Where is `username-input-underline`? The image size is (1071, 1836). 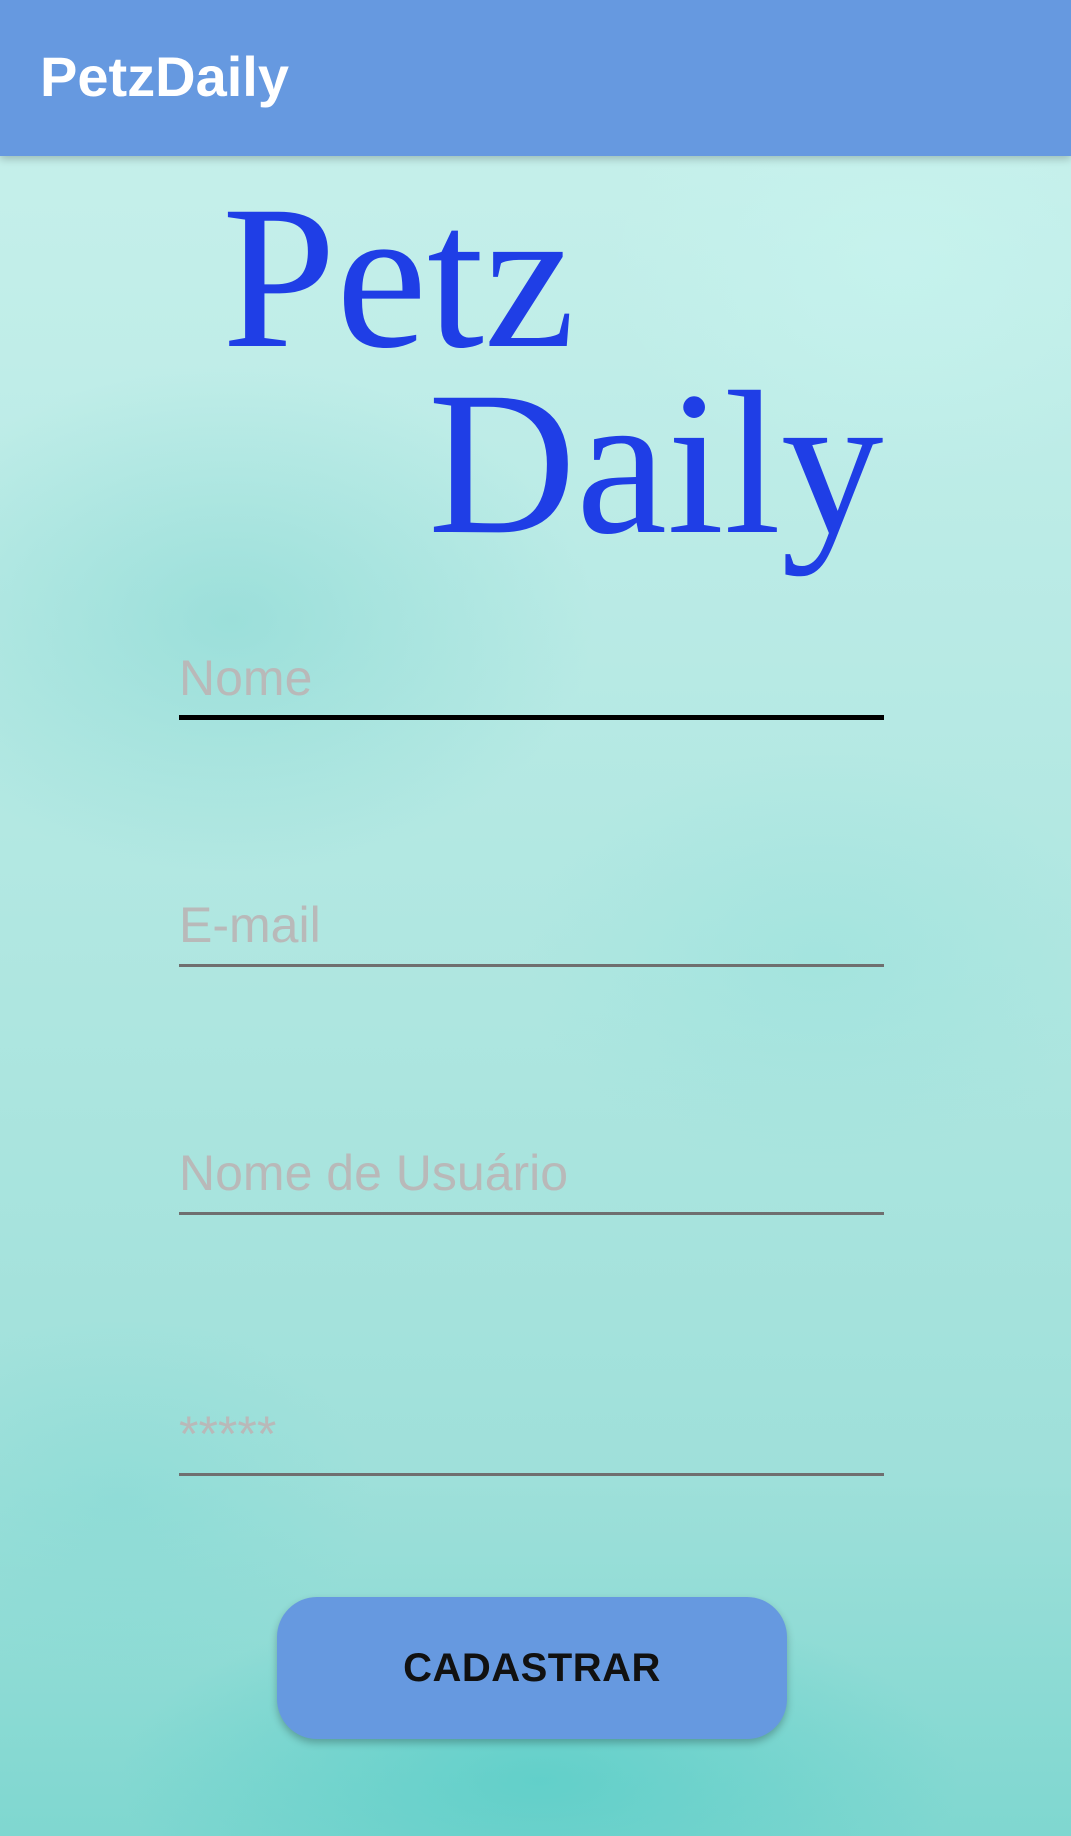 username-input-underline is located at coordinates (531, 1213).